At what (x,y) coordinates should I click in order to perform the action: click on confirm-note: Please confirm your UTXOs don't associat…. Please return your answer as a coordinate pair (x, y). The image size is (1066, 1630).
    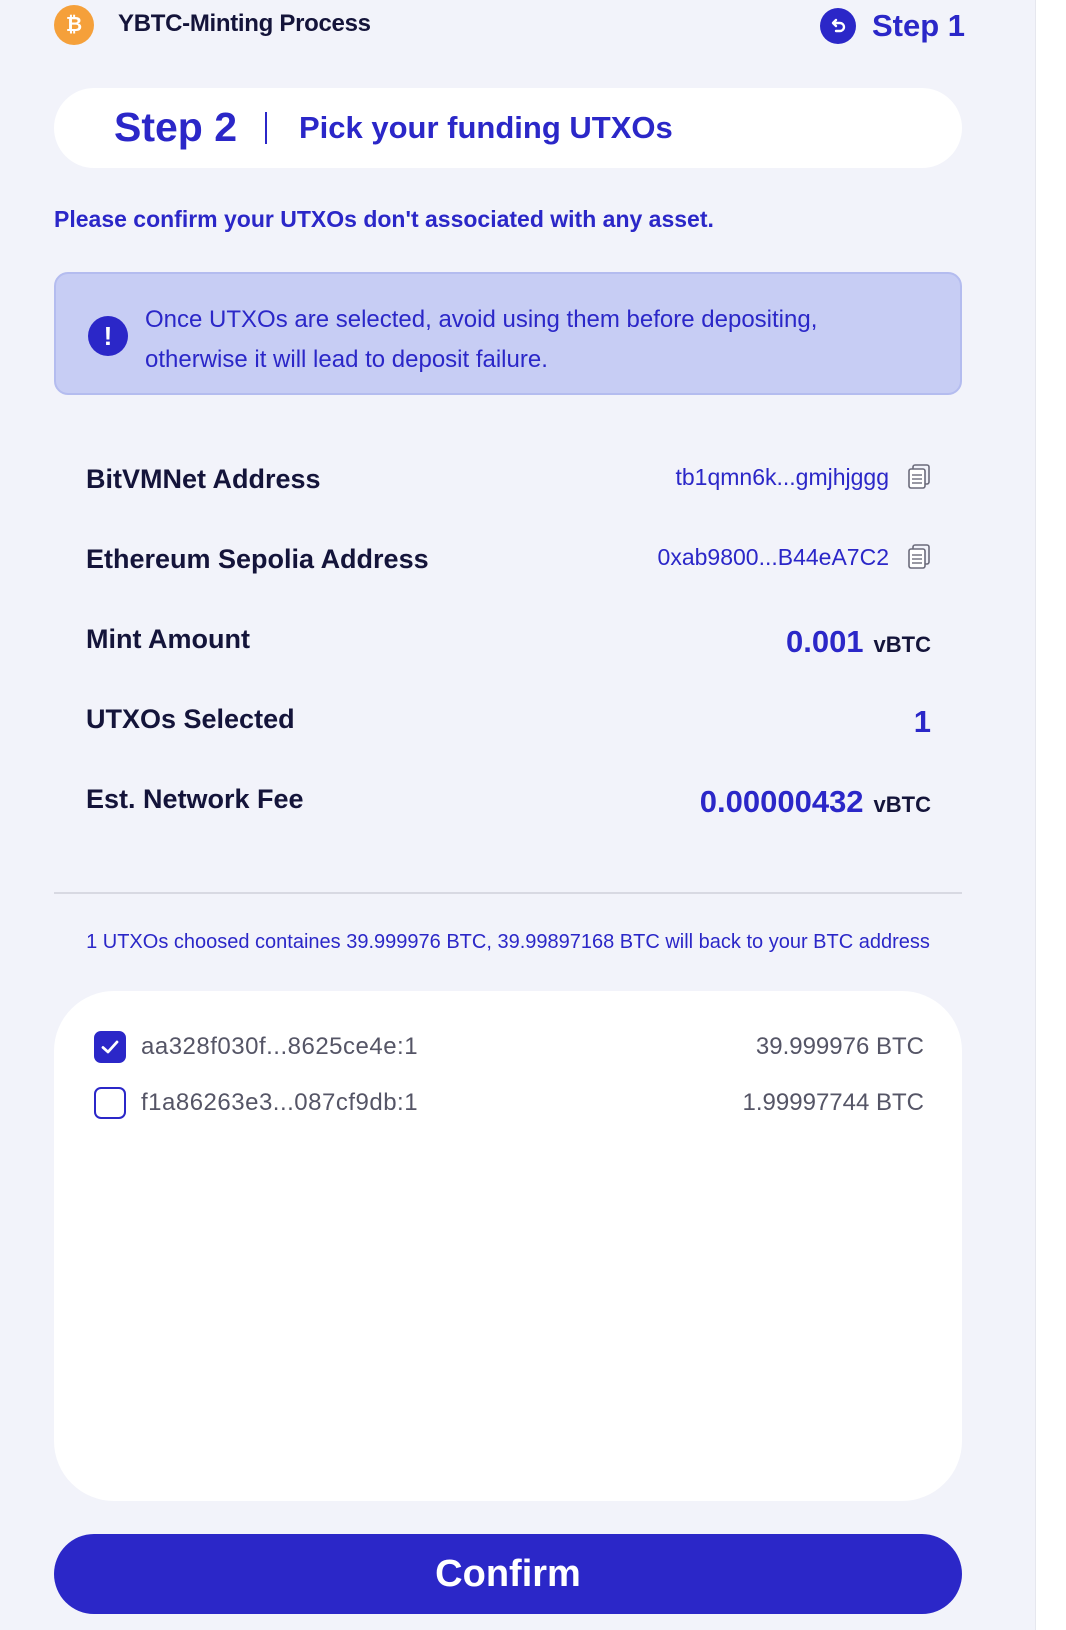
    Looking at the image, I should click on (384, 219).